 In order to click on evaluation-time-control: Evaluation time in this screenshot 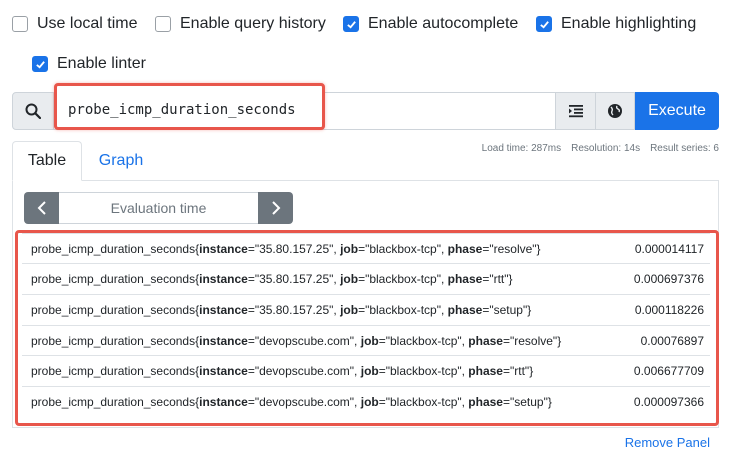, I will do `click(158, 208)`.